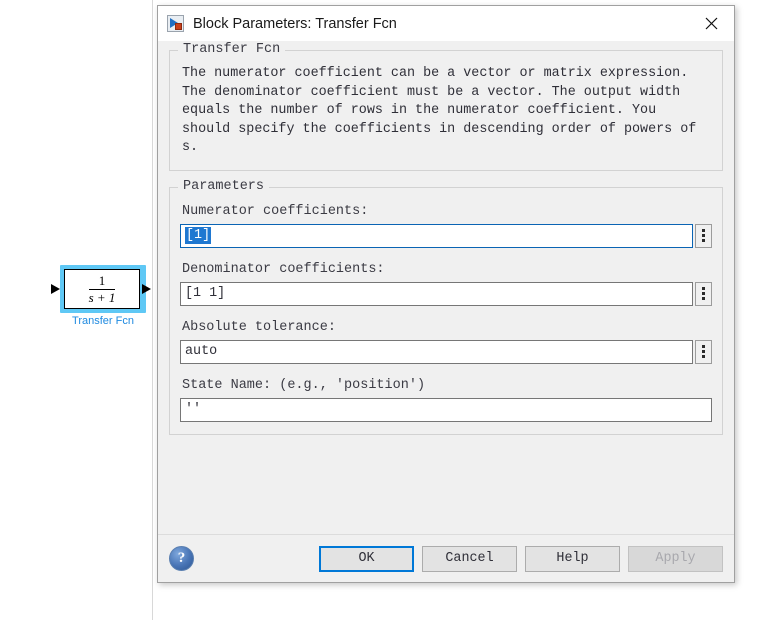  What do you see at coordinates (283, 269) in the screenshot?
I see `denominator-coefficients-label: Denominator coefficients:` at bounding box center [283, 269].